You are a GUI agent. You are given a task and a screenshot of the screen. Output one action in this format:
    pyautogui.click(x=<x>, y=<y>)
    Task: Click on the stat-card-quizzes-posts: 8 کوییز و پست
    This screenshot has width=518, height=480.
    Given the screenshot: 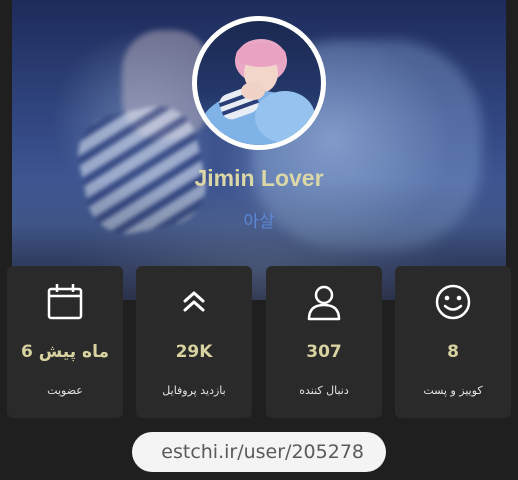 What is the action you would take?
    pyautogui.click(x=453, y=342)
    